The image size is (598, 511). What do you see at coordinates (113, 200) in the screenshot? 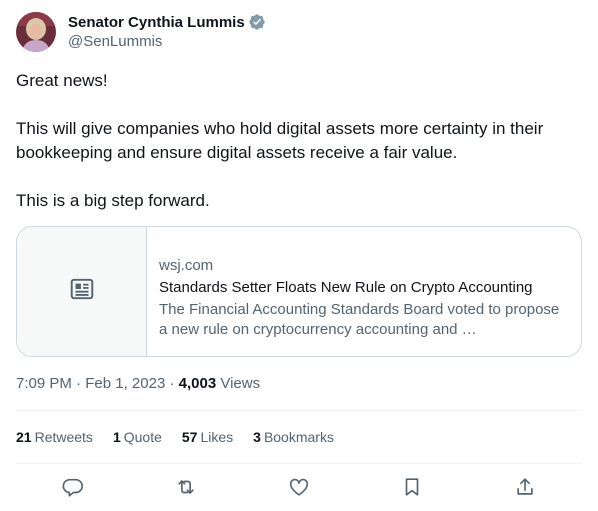
I see `tweet-line: This is a big step forward.` at bounding box center [113, 200].